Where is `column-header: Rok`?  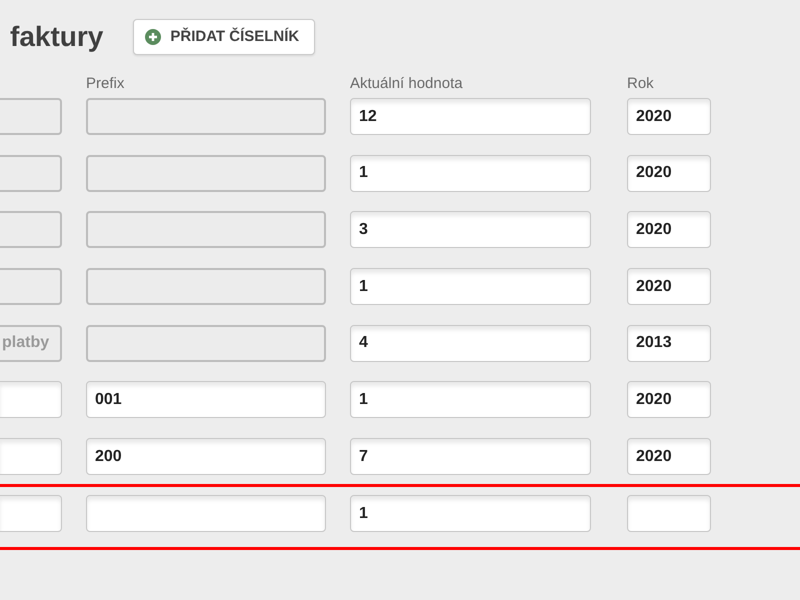
column-header: Rok is located at coordinates (640, 83).